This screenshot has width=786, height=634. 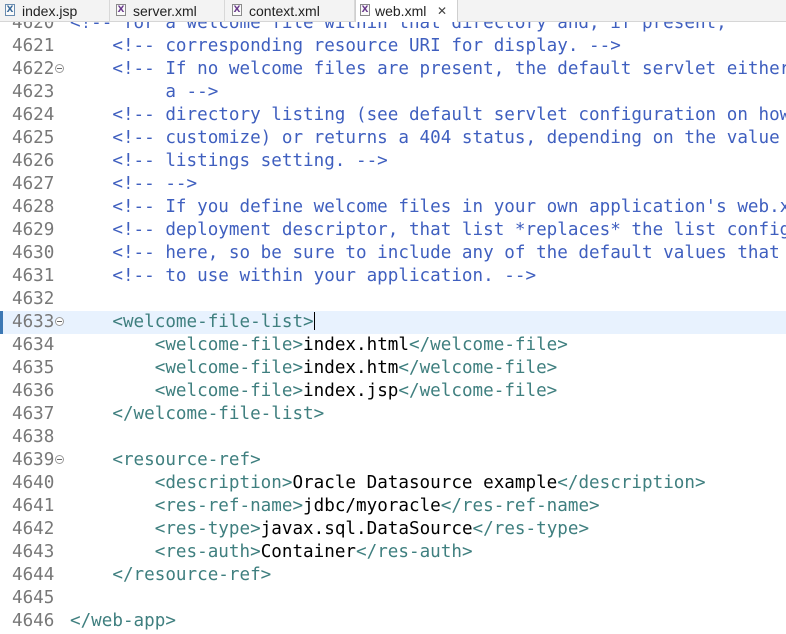 What do you see at coordinates (186, 460) in the screenshot?
I see `xml-tag: <resource-ref>` at bounding box center [186, 460].